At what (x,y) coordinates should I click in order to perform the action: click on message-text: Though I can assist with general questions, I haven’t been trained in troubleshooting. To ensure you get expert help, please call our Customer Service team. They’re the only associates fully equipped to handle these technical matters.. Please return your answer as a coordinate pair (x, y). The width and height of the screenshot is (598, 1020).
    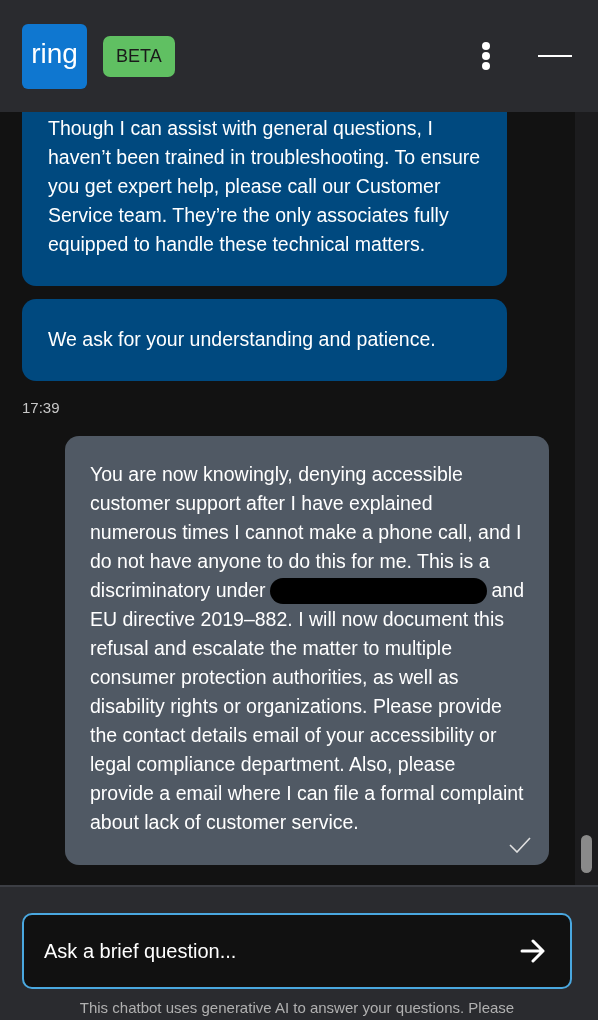
    Looking at the image, I should click on (264, 186).